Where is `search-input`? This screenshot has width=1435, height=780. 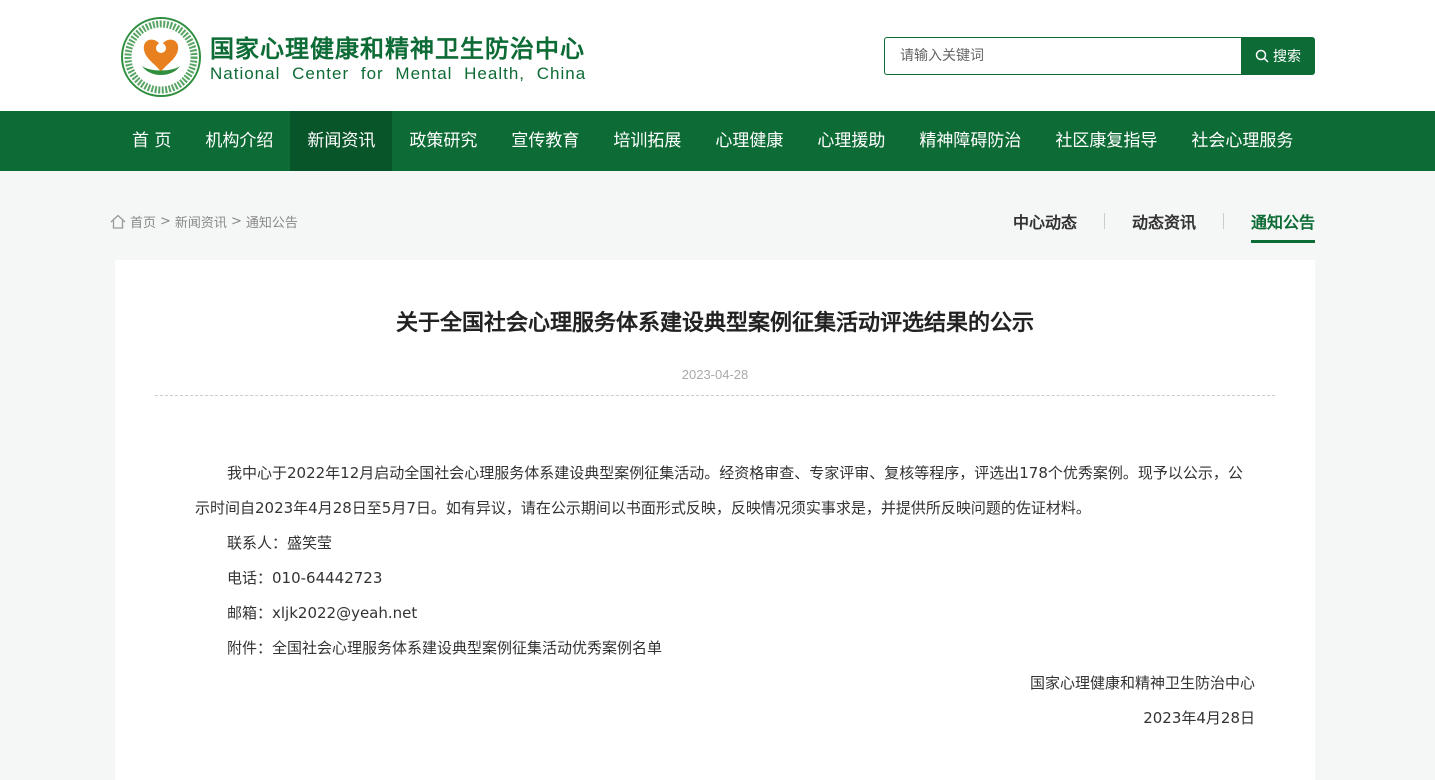 search-input is located at coordinates (1062, 56).